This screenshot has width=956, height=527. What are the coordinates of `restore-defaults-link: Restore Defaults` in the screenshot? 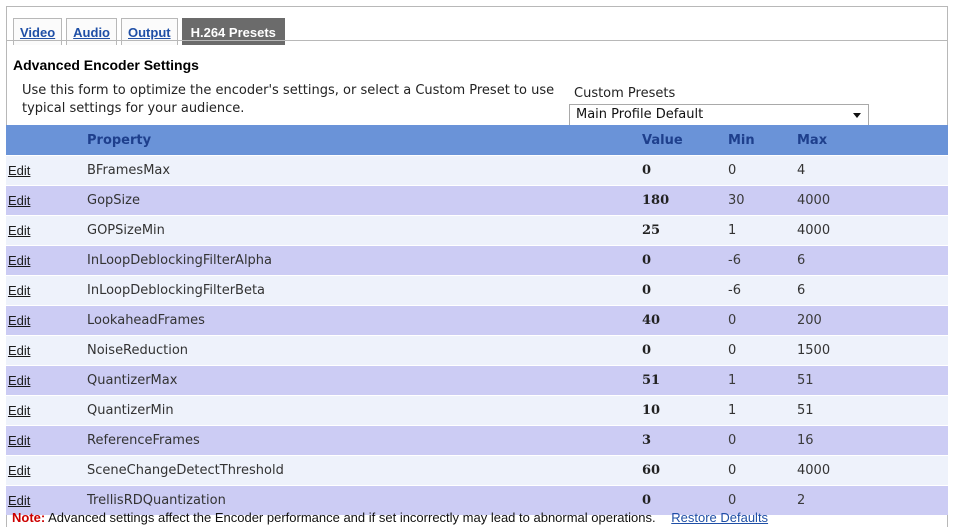 It's located at (719, 517).